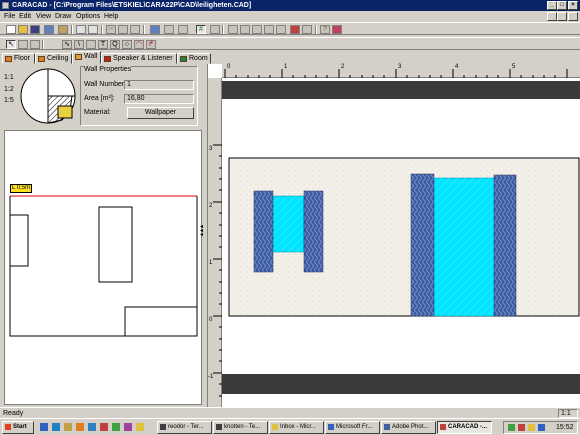 The height and width of the screenshot is (435, 580). Describe the element at coordinates (337, 29) in the screenshot. I see `about-icon` at that location.